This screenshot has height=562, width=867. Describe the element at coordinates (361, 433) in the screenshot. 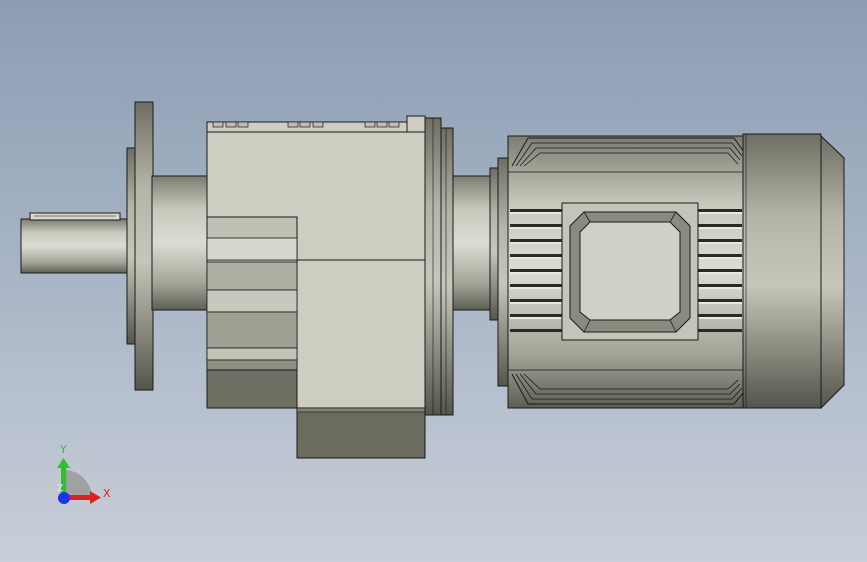

I see `gearbox-foot` at that location.